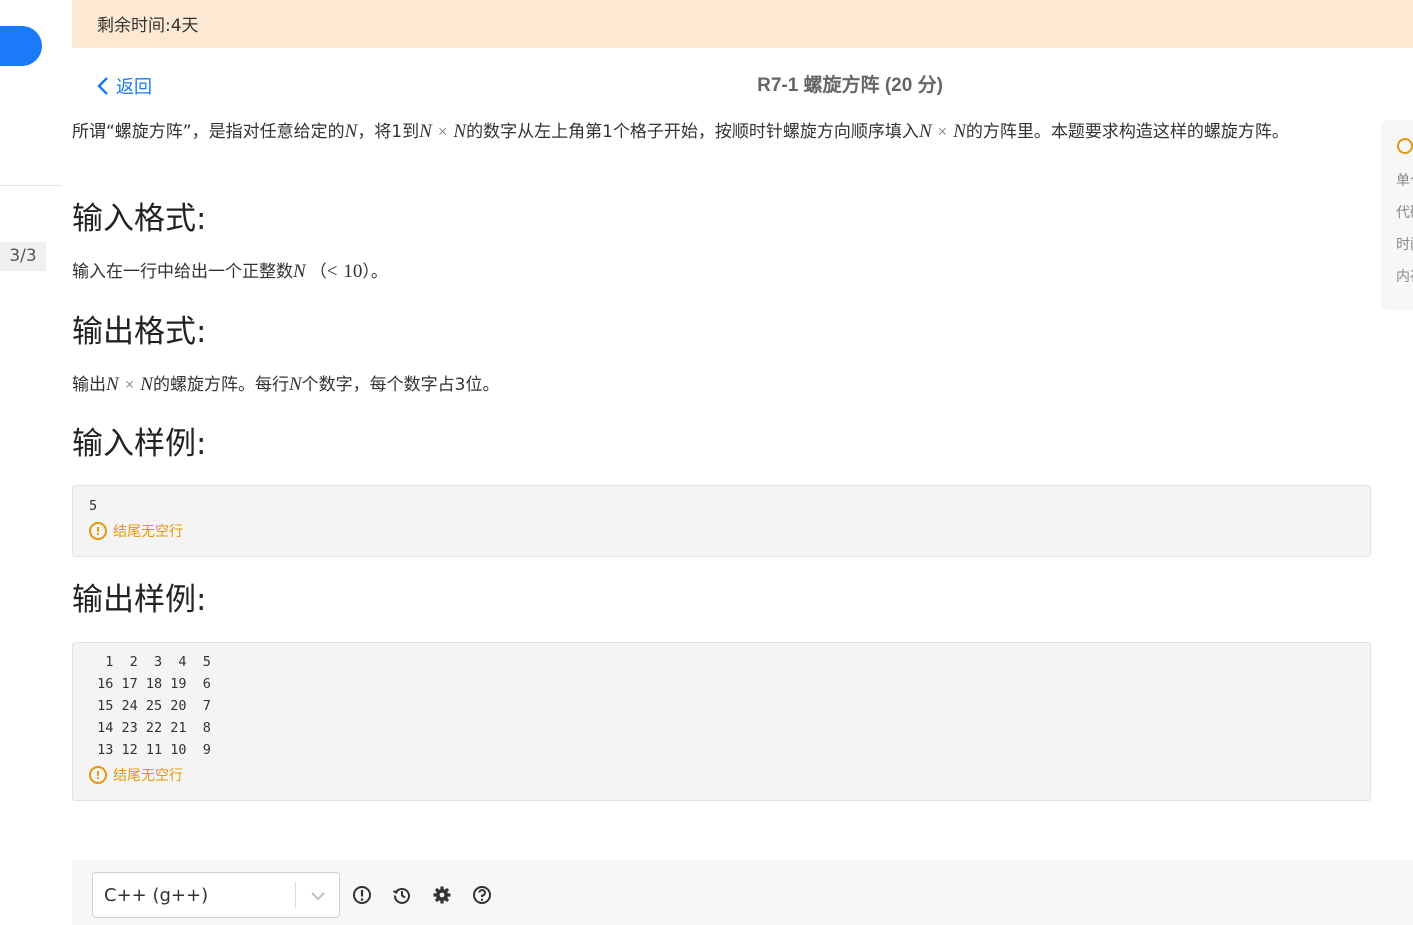  Describe the element at coordinates (216, 895) in the screenshot. I see `language-select: C++ (g++)` at that location.